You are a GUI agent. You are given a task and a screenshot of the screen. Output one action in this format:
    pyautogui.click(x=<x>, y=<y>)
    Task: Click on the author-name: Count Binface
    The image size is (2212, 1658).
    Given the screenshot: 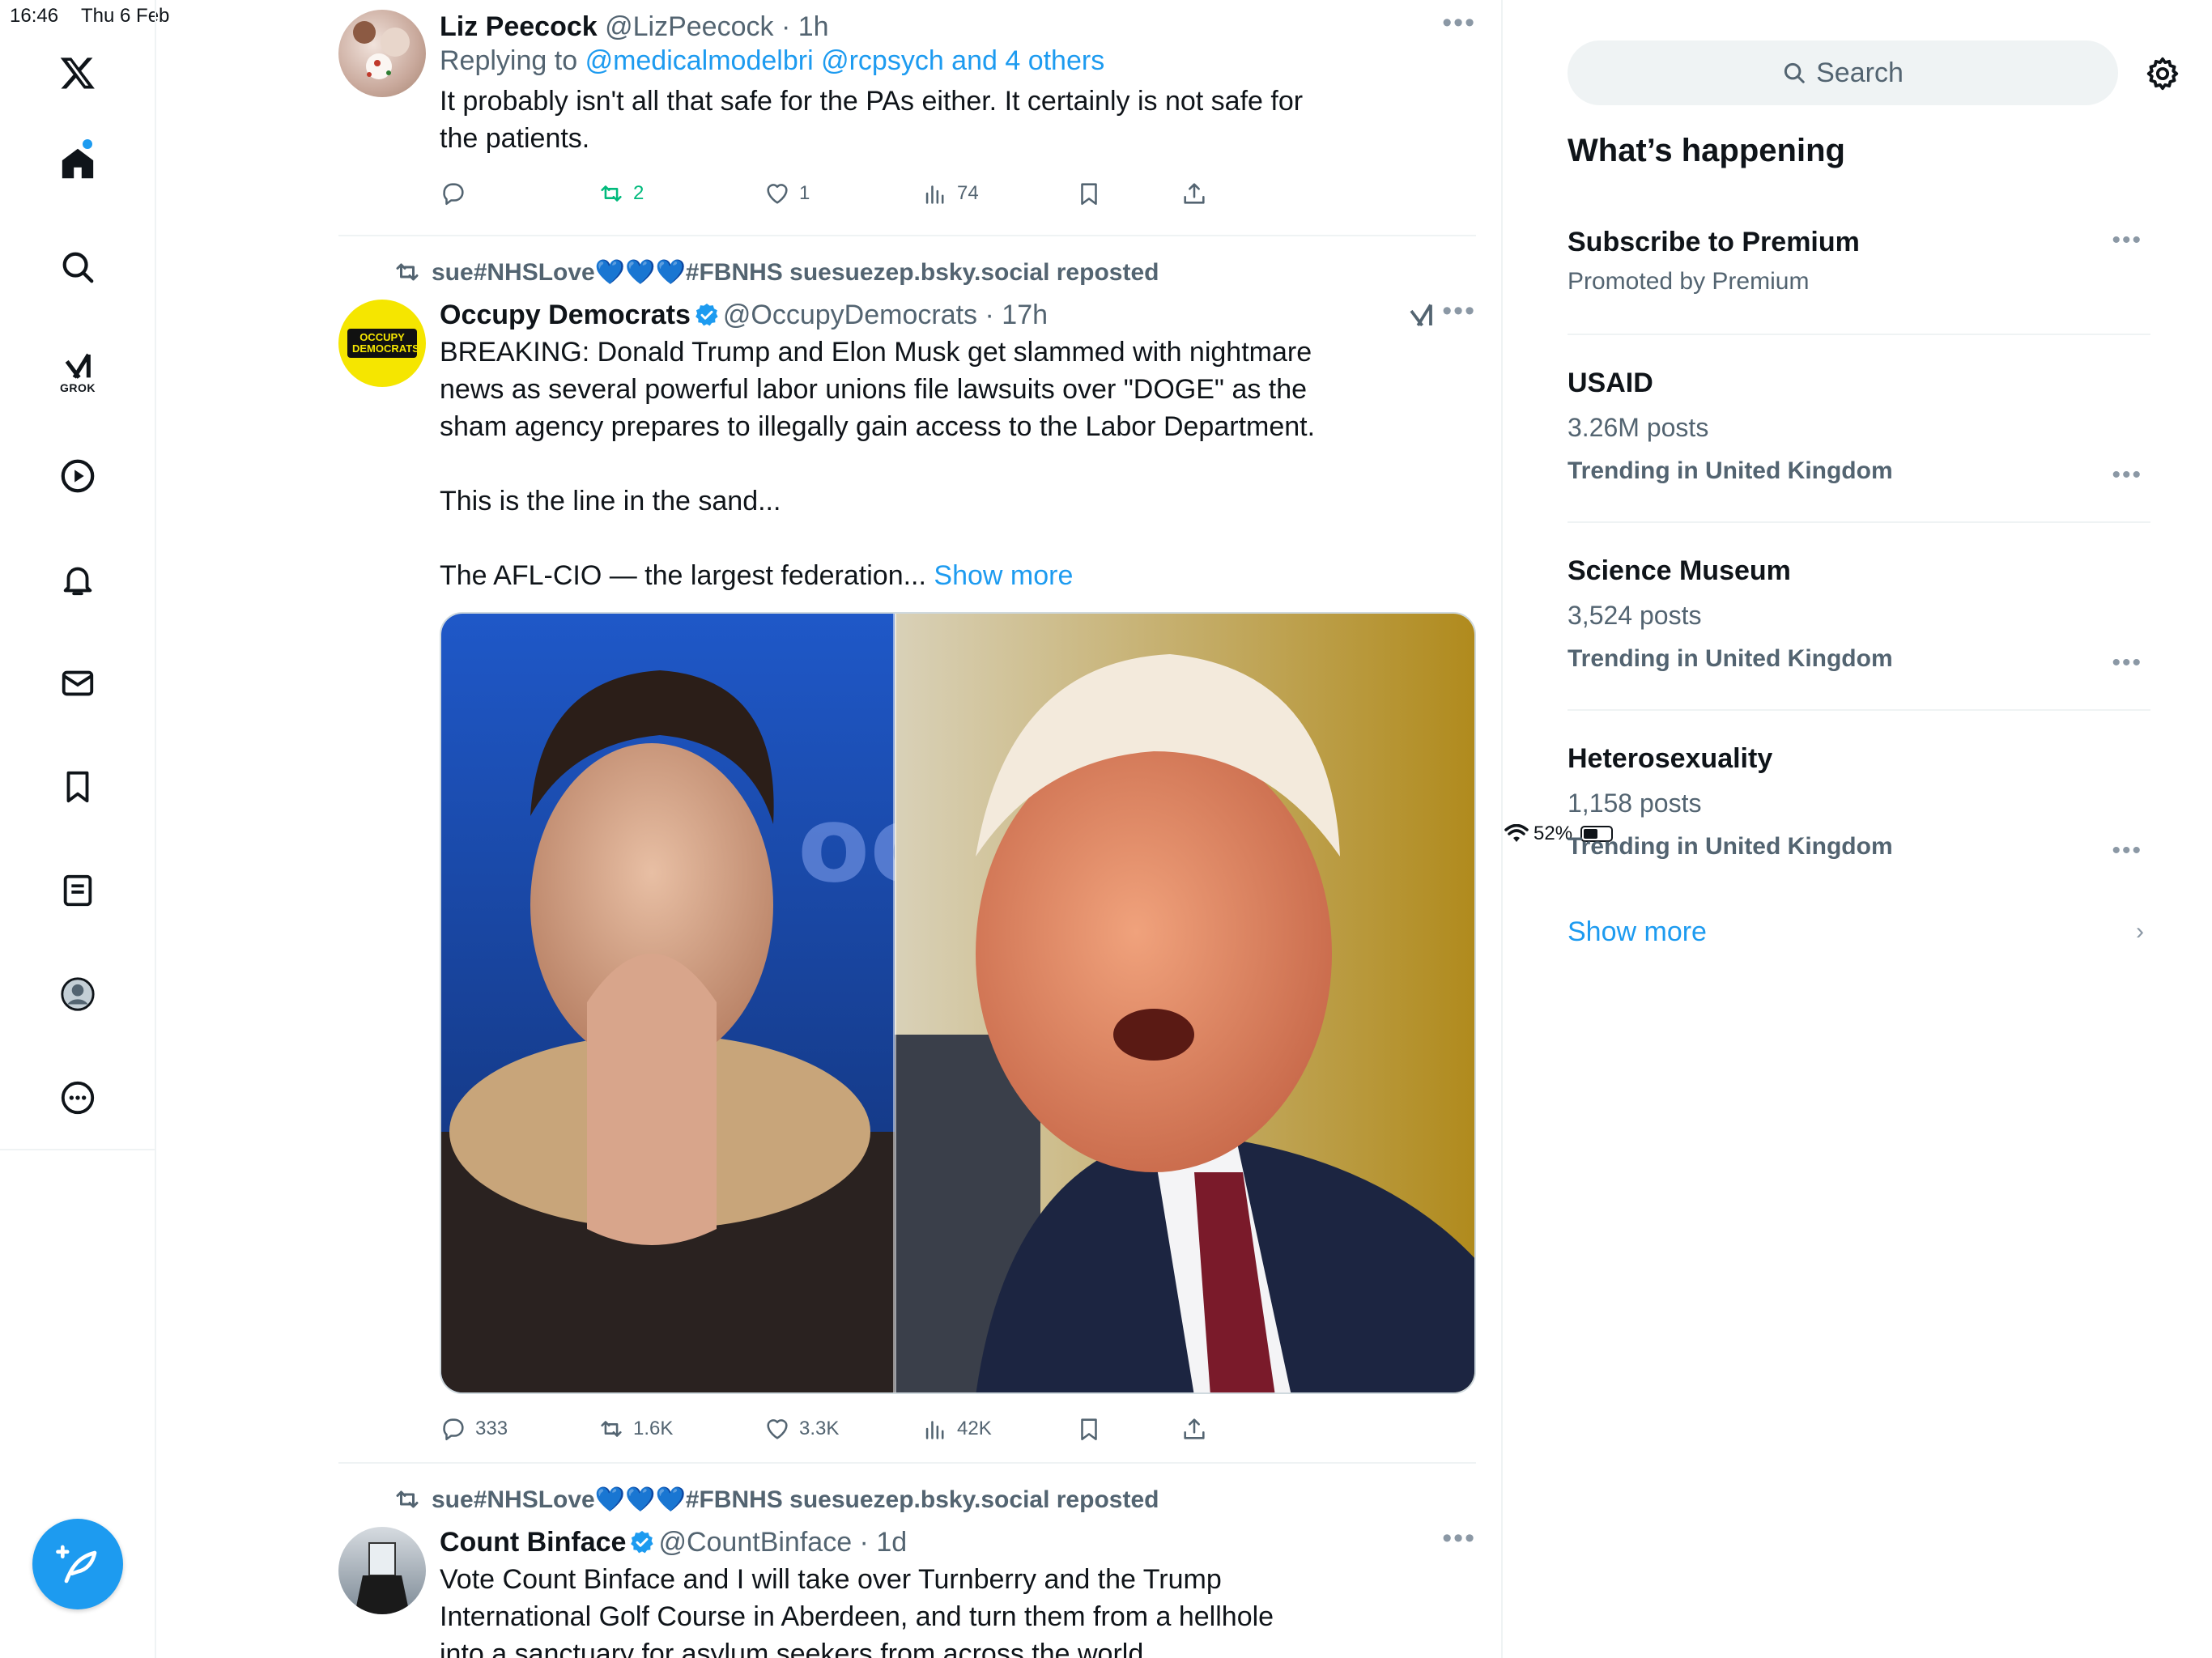 What is the action you would take?
    pyautogui.click(x=533, y=1542)
    